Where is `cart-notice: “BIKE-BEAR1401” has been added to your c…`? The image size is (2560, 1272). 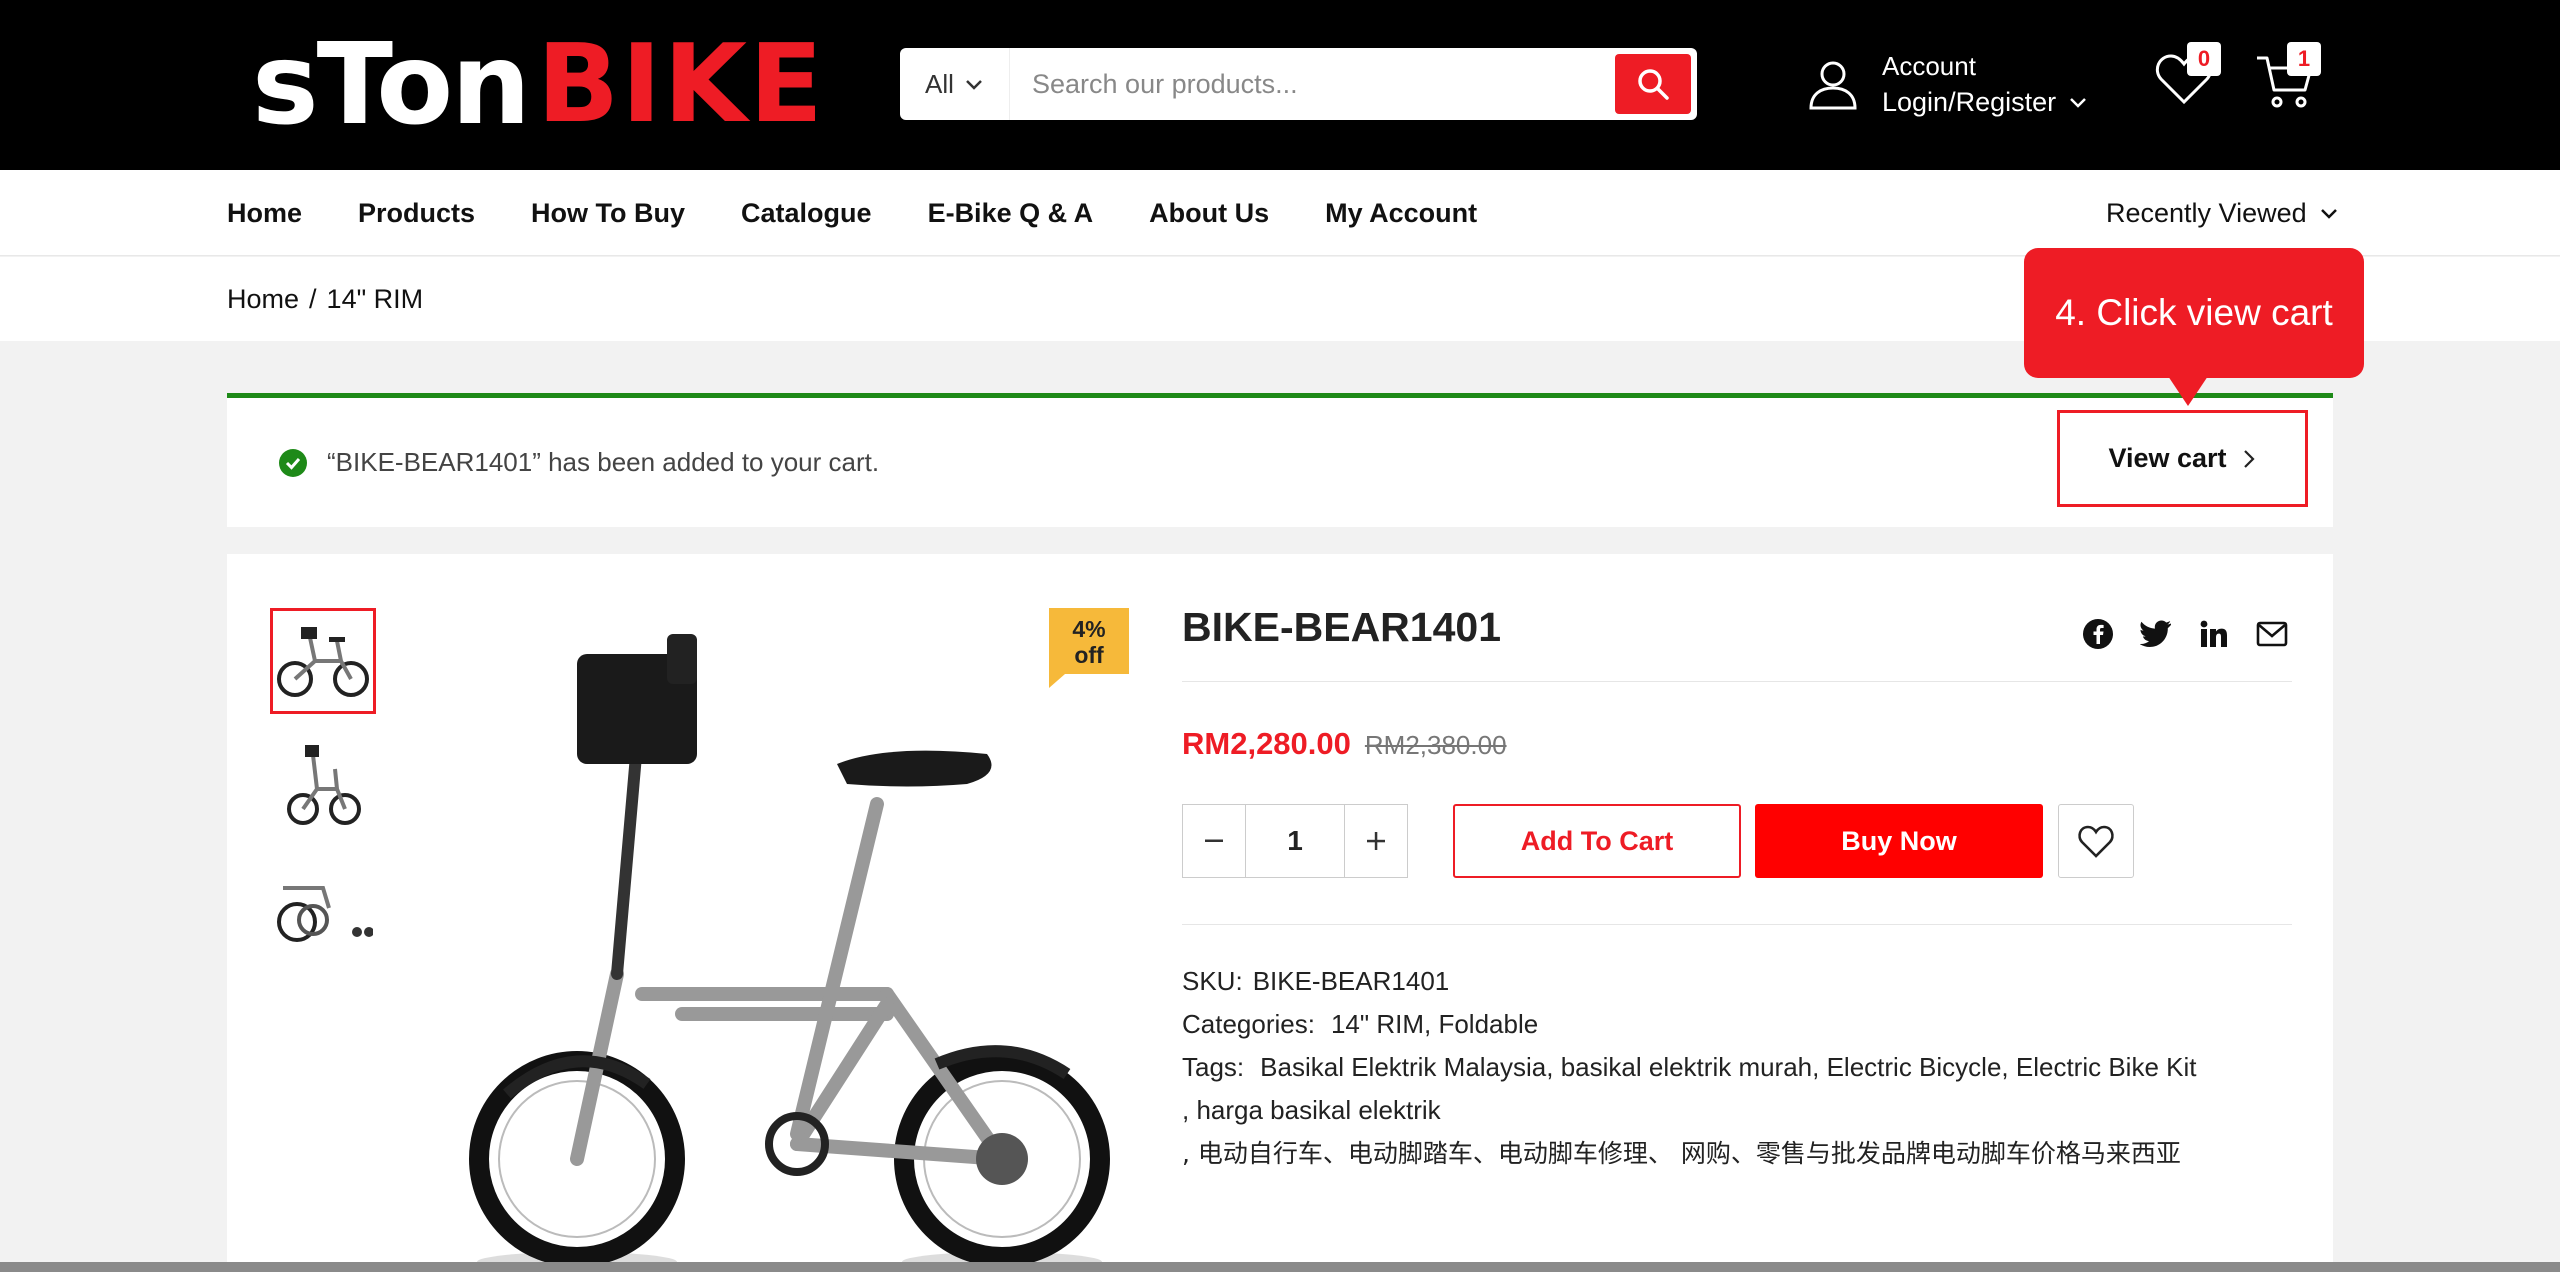 cart-notice: “BIKE-BEAR1401” has been added to your c… is located at coordinates (1280, 460).